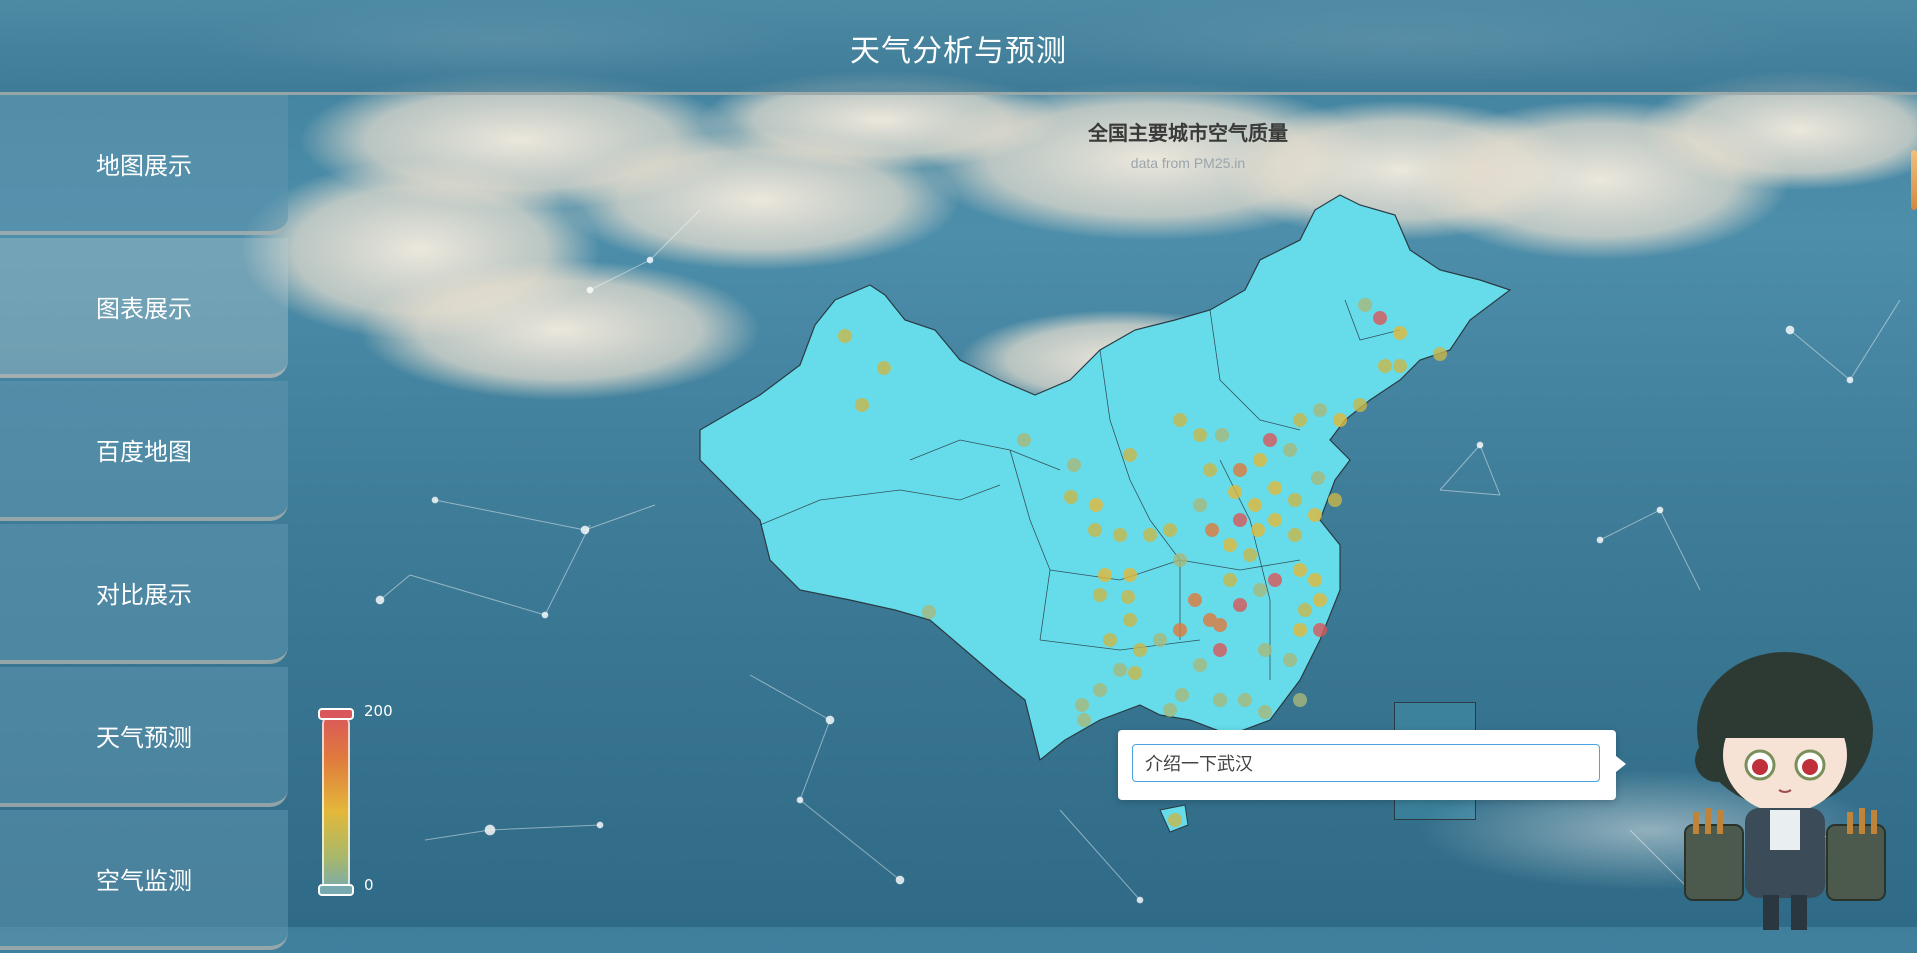 The height and width of the screenshot is (953, 1917). I want to click on chat-bubble, so click(1372, 765).